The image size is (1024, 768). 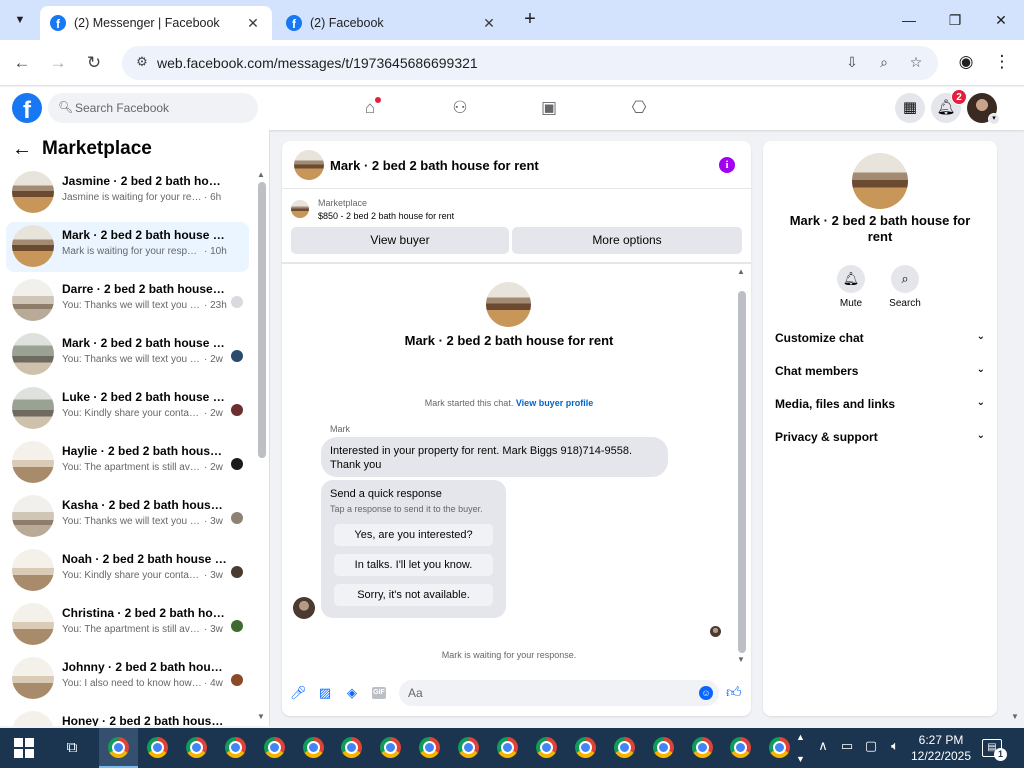 I want to click on taskbar-clock: 6:27 PM 12/22/2025, so click(x=941, y=748).